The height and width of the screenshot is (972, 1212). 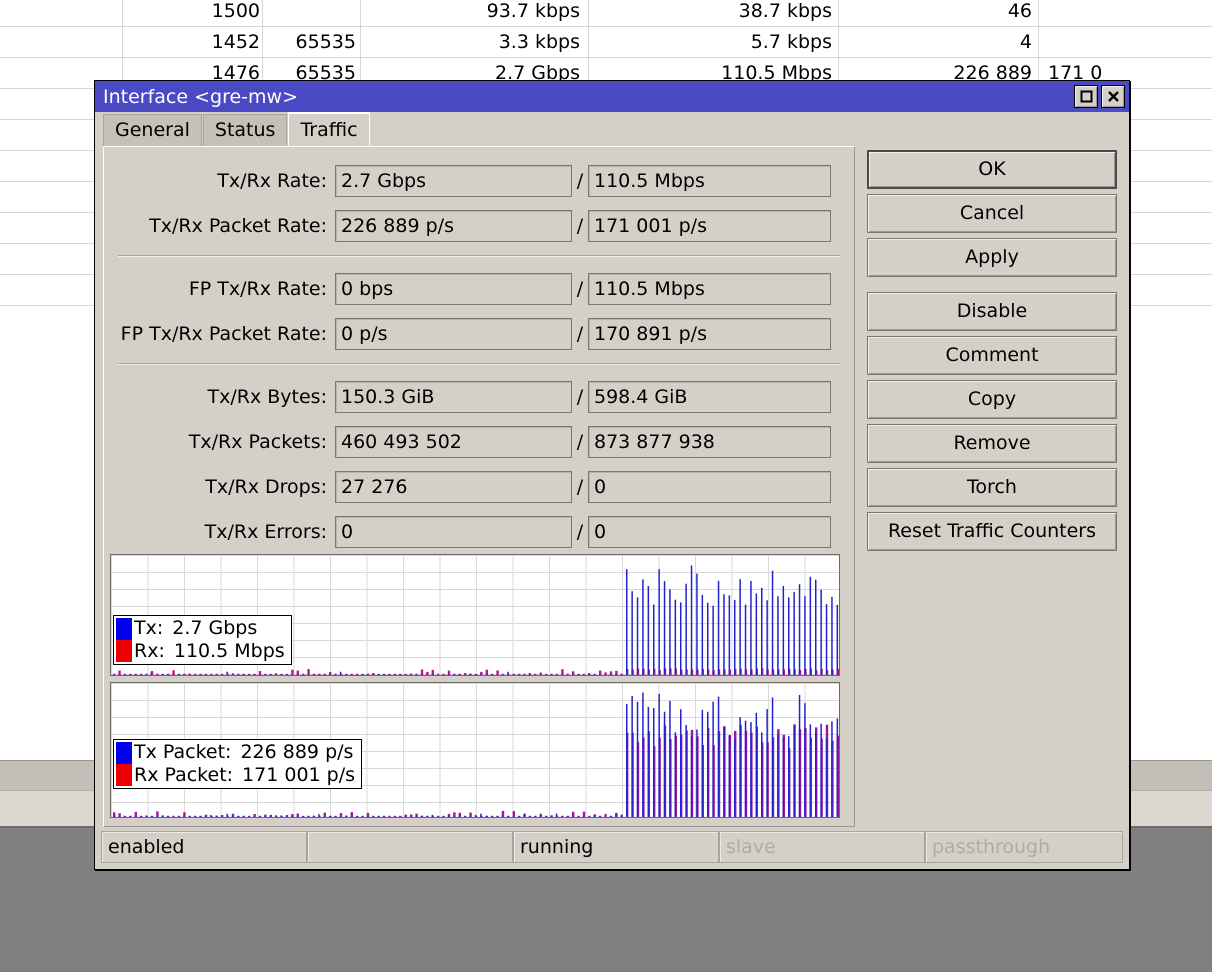 What do you see at coordinates (992, 213) in the screenshot?
I see `cancel-button: Cancel` at bounding box center [992, 213].